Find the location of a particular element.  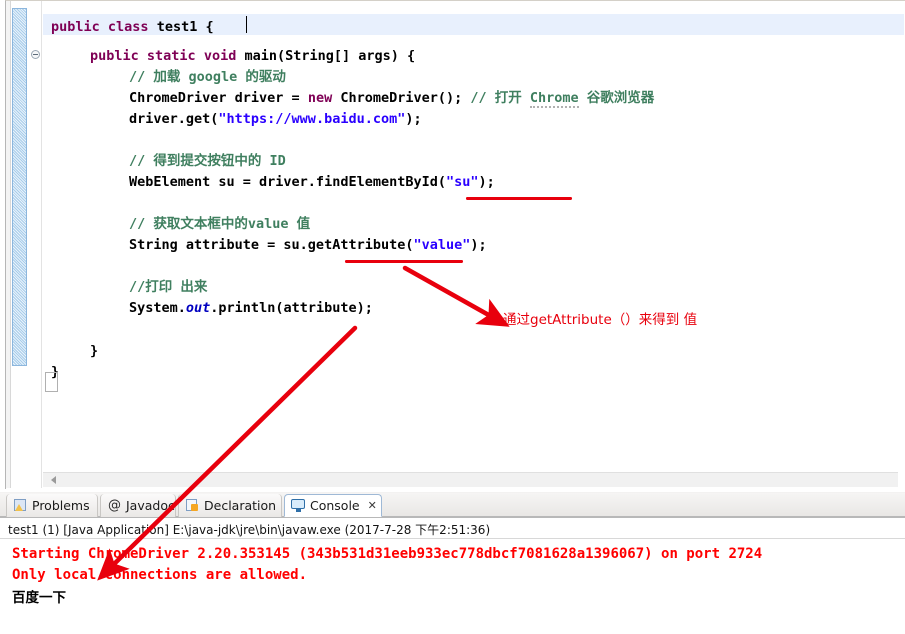

code-token: // 获取文本框中的value 值 is located at coordinates (220, 224).